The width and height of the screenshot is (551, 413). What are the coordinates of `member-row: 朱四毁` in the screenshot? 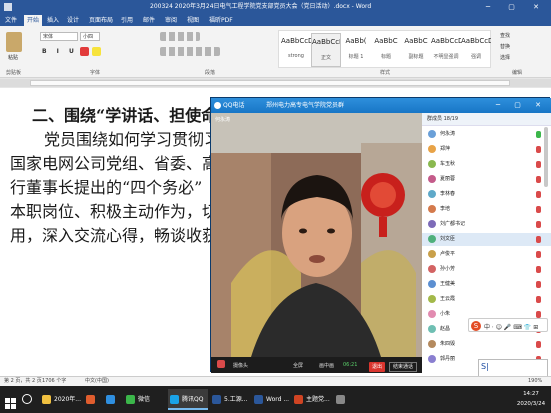 It's located at (486, 344).